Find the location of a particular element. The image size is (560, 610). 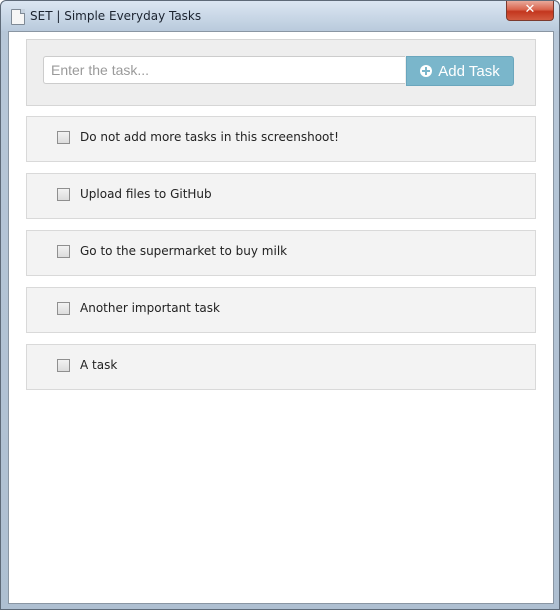

new-task-panel: Add Task is located at coordinates (281, 72).